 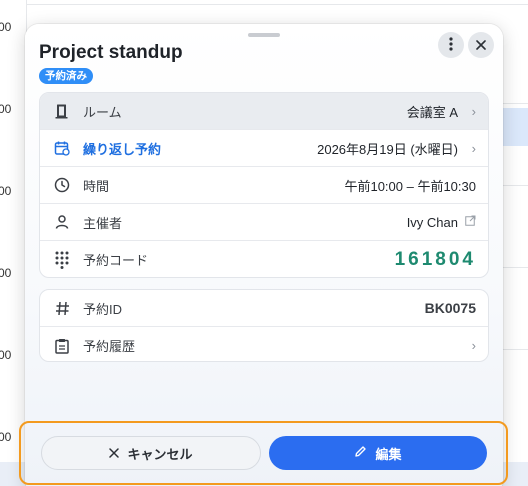 I want to click on close-button, so click(x=481, y=45).